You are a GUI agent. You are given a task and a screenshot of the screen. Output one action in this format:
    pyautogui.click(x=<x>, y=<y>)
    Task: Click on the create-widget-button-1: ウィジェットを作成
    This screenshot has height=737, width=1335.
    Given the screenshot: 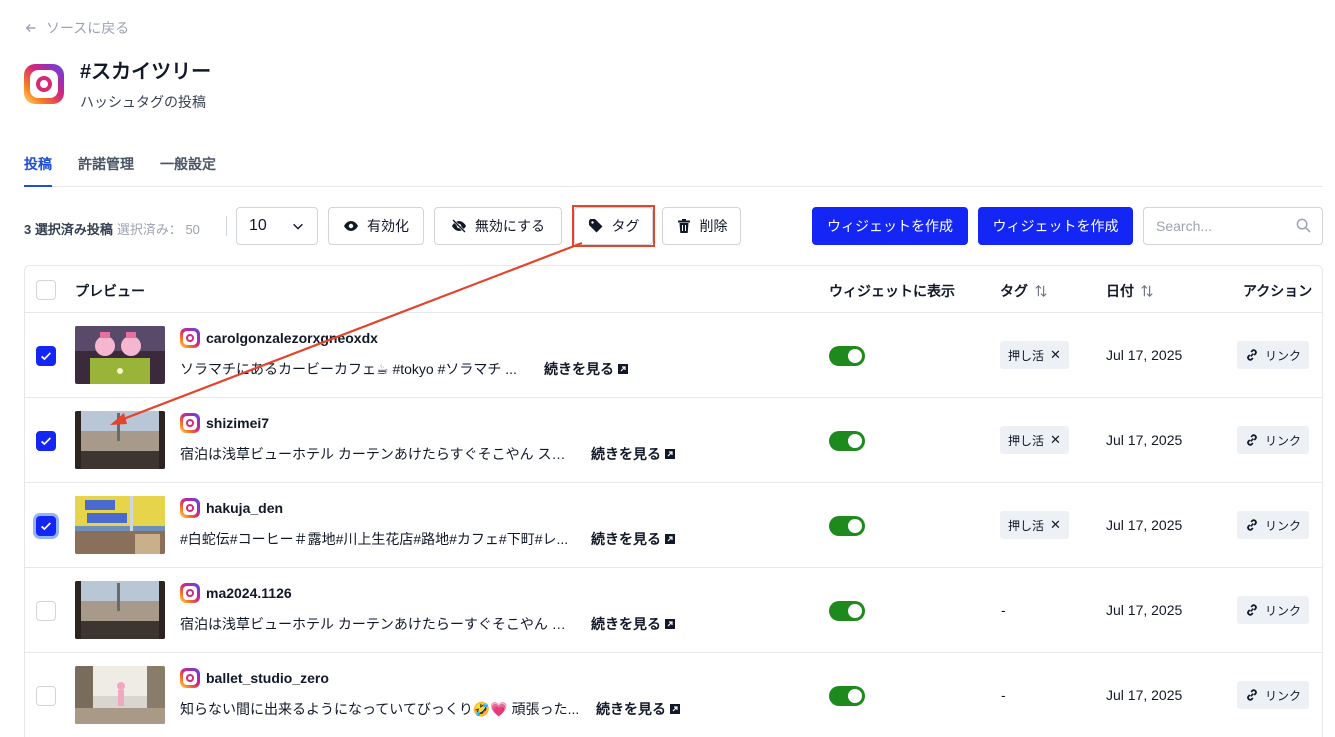 What is the action you would take?
    pyautogui.click(x=890, y=226)
    